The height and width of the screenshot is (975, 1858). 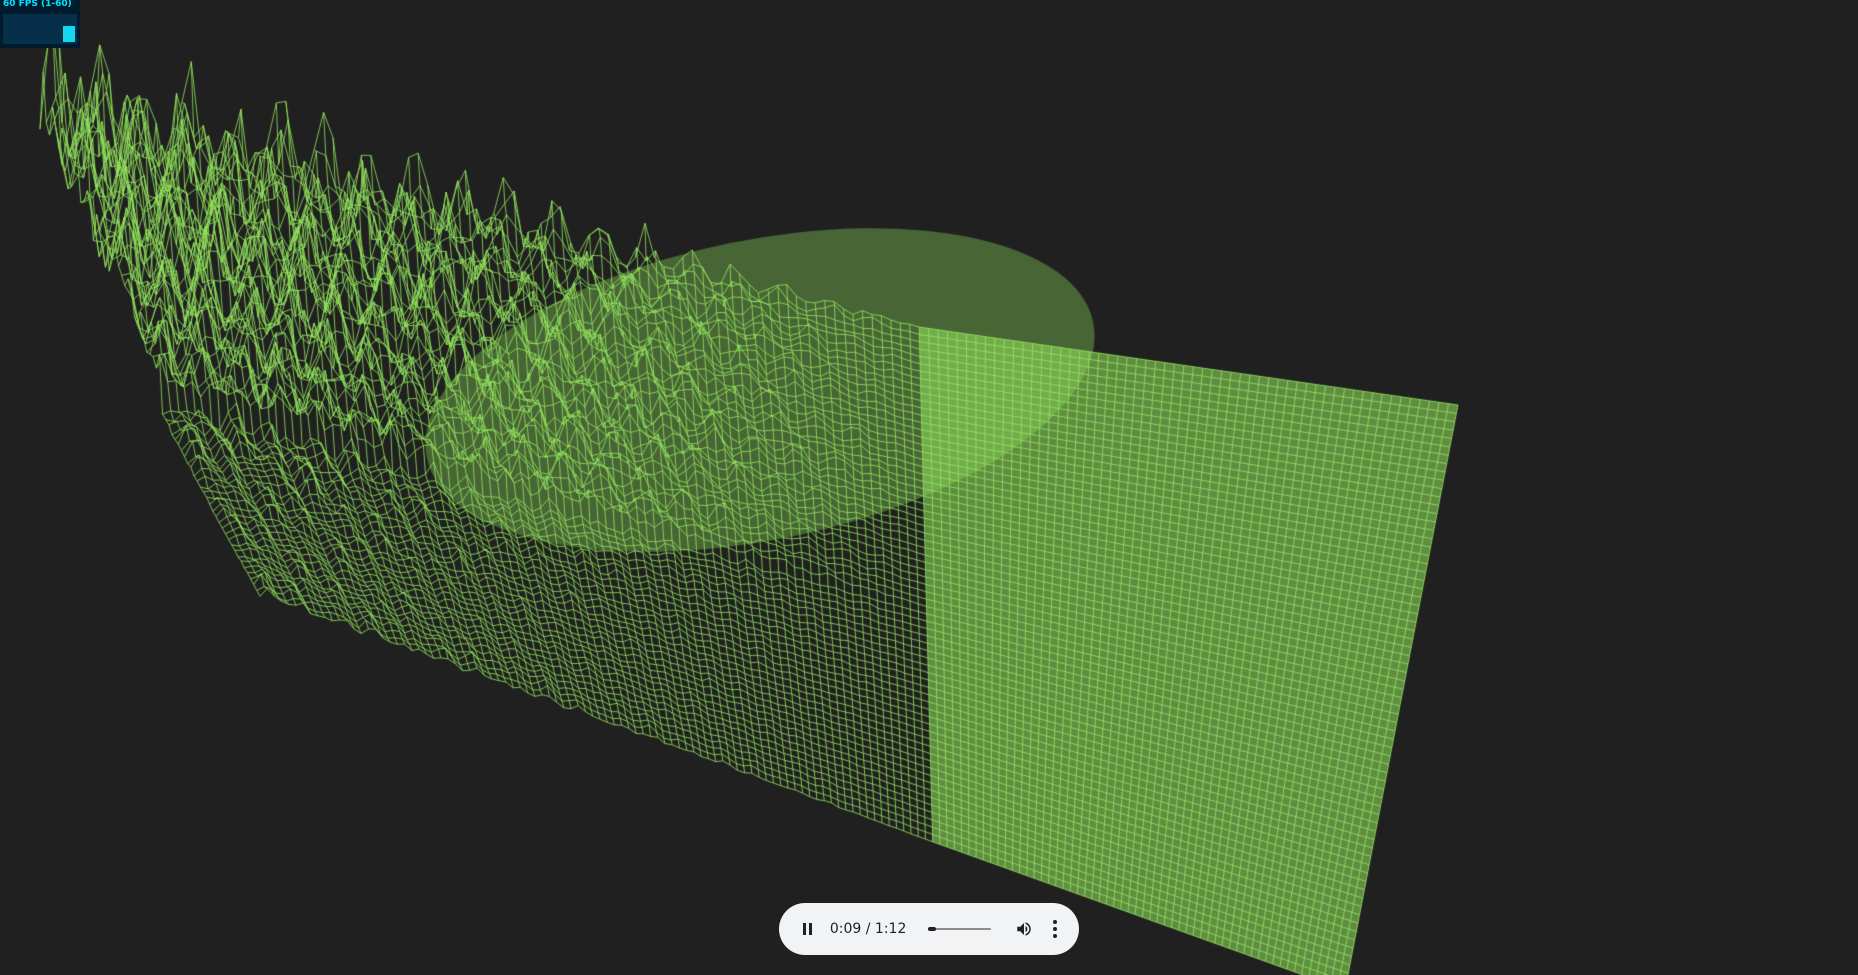 What do you see at coordinates (40, 29) in the screenshot?
I see `fps-graph` at bounding box center [40, 29].